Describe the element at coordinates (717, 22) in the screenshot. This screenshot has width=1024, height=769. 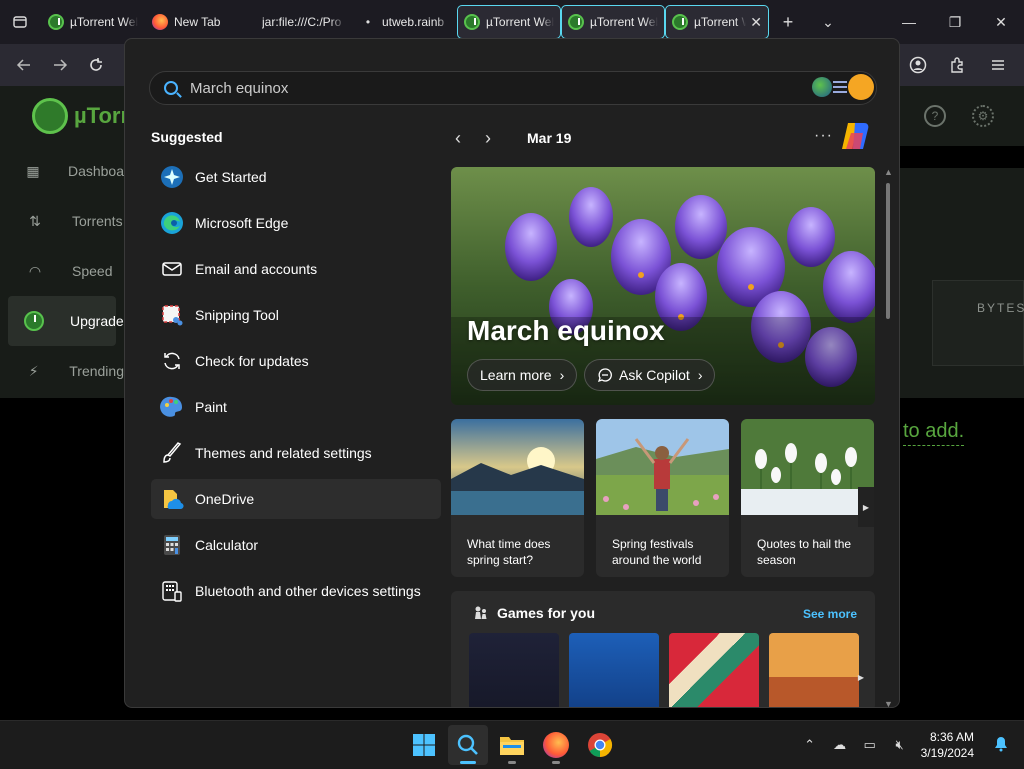
I see `browser-tab-selected: µTorrent Web ✕` at that location.